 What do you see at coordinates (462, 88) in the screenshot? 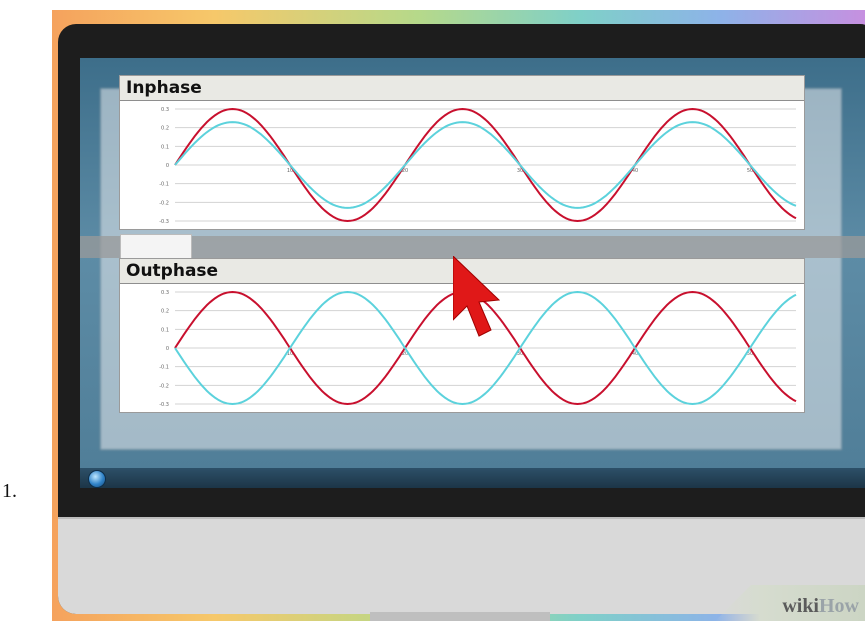
I see `inphase-title: Inphase` at bounding box center [462, 88].